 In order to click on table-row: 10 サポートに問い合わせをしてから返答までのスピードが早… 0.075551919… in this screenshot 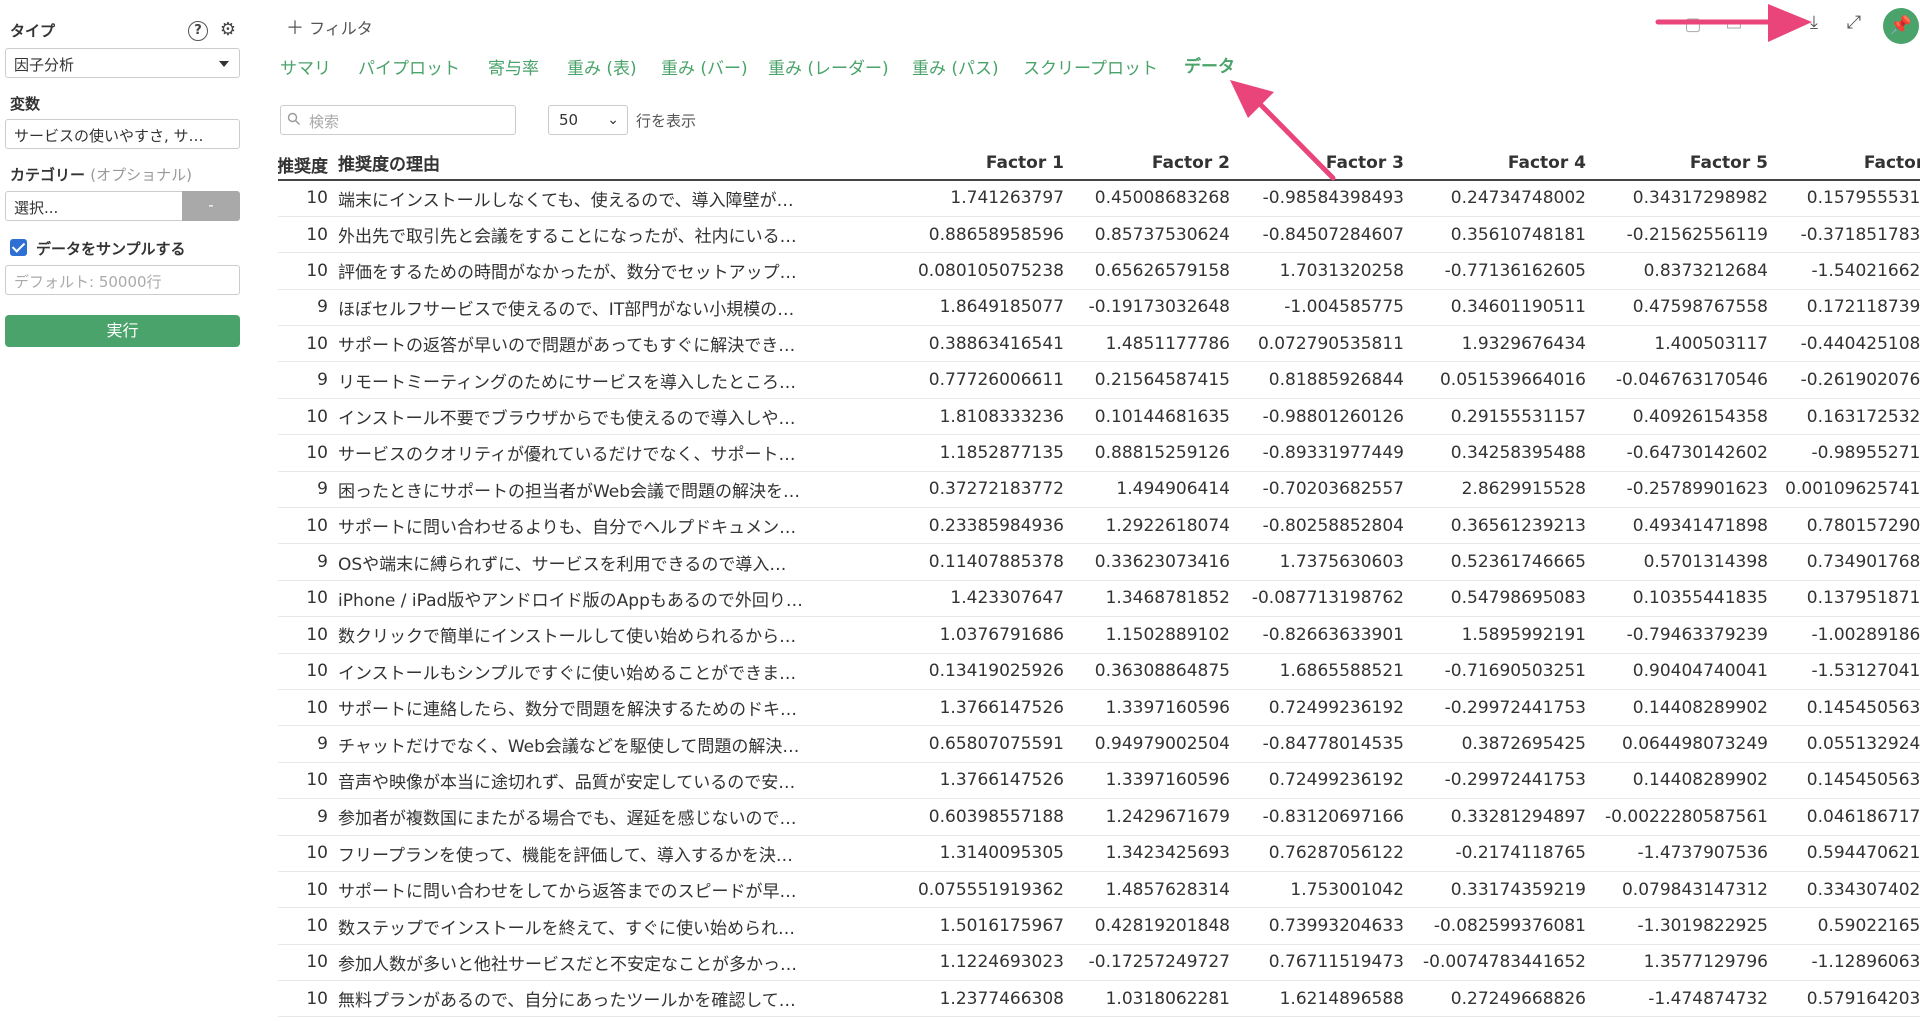, I will do `click(1099, 890)`.